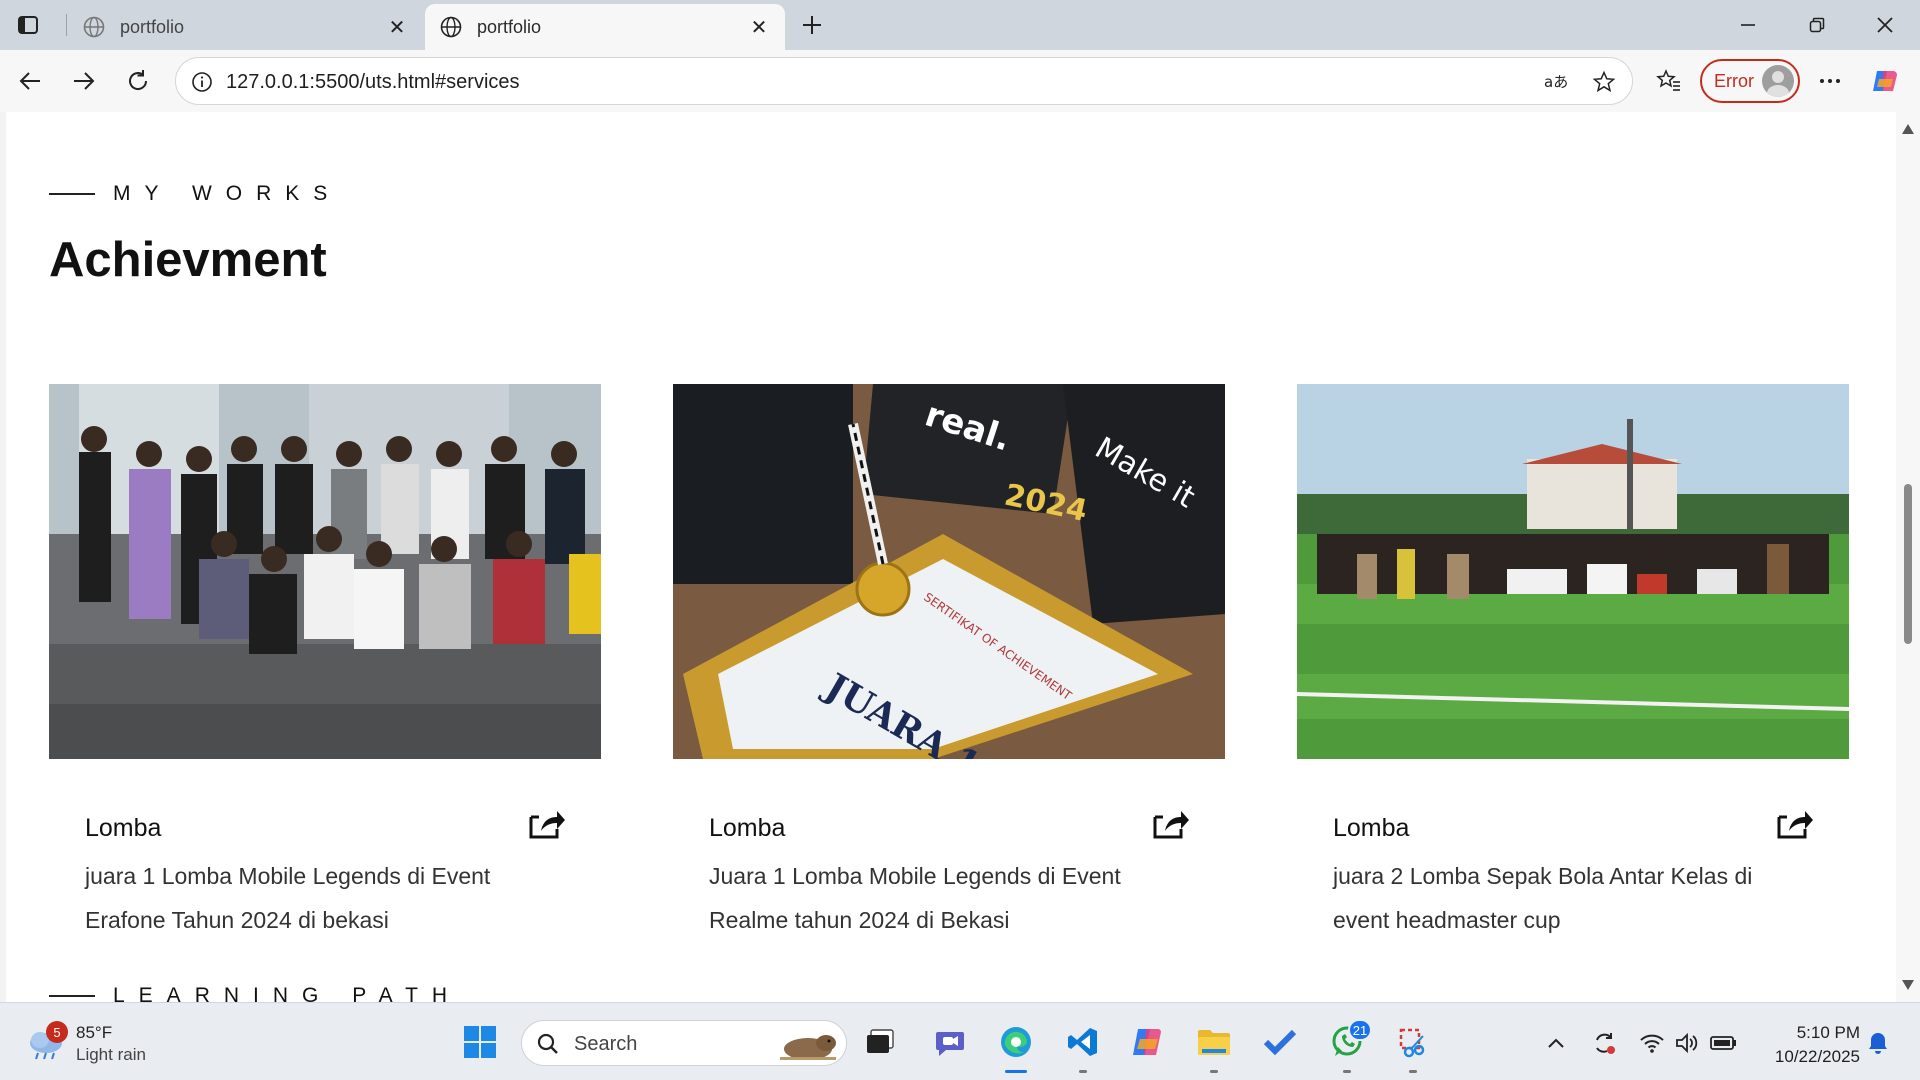 This screenshot has width=1920, height=1080. What do you see at coordinates (812, 25) in the screenshot?
I see `new-tab-icon` at bounding box center [812, 25].